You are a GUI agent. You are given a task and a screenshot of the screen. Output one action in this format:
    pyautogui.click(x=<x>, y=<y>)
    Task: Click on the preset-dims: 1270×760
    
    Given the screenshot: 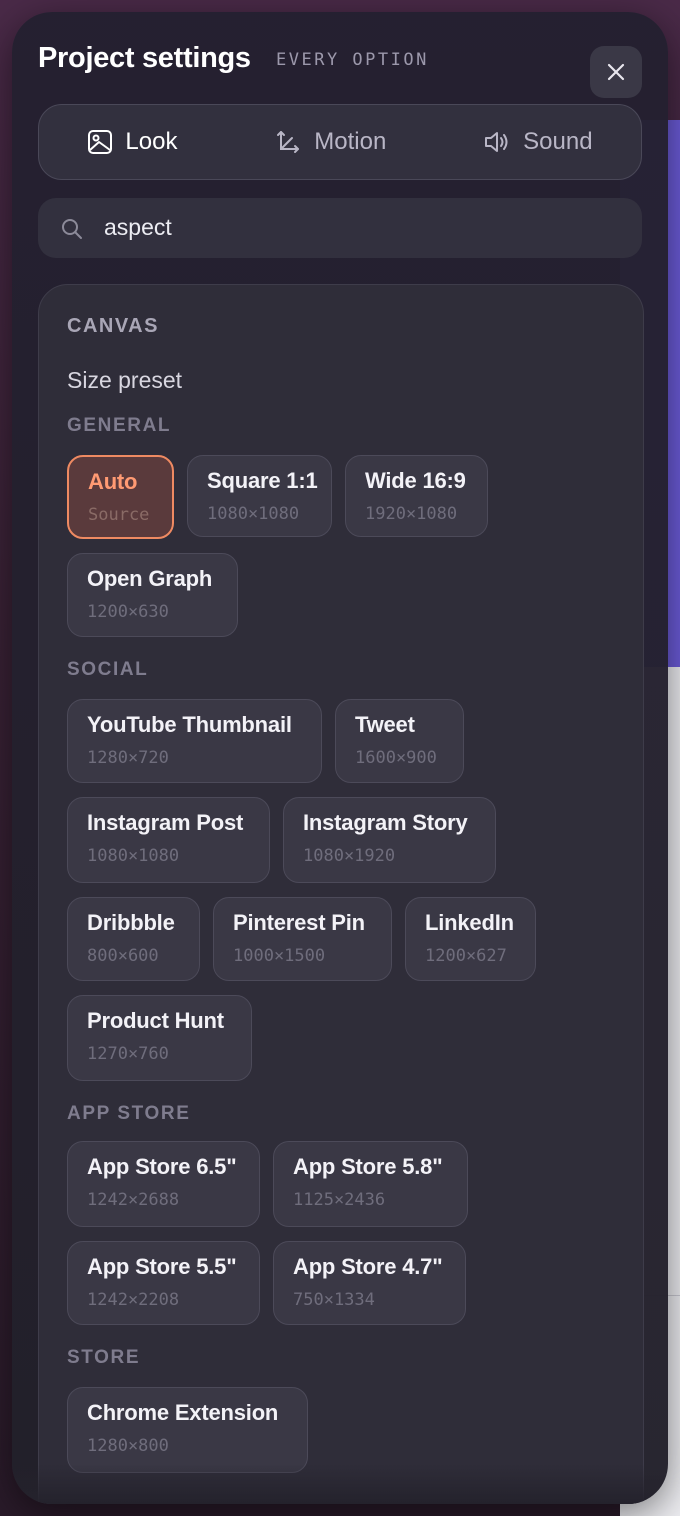 What is the action you would take?
    pyautogui.click(x=128, y=1054)
    